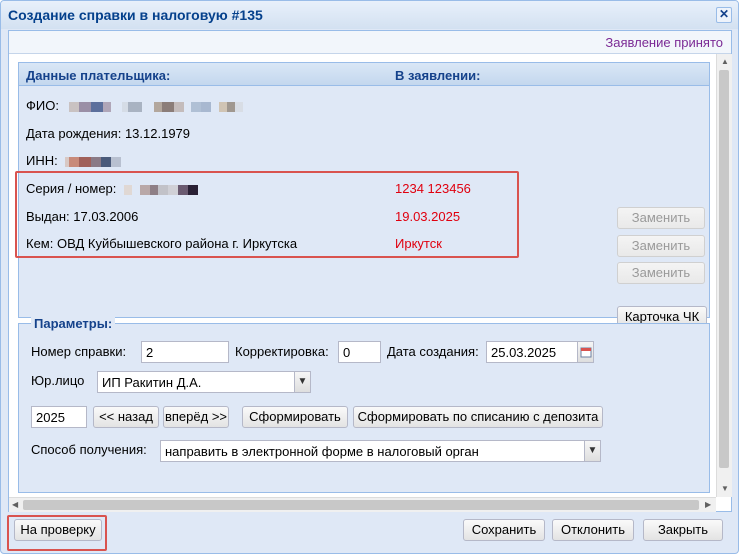 The width and height of the screenshot is (739, 554). What do you see at coordinates (725, 489) in the screenshot?
I see `scroll-down-icon: ▼` at bounding box center [725, 489].